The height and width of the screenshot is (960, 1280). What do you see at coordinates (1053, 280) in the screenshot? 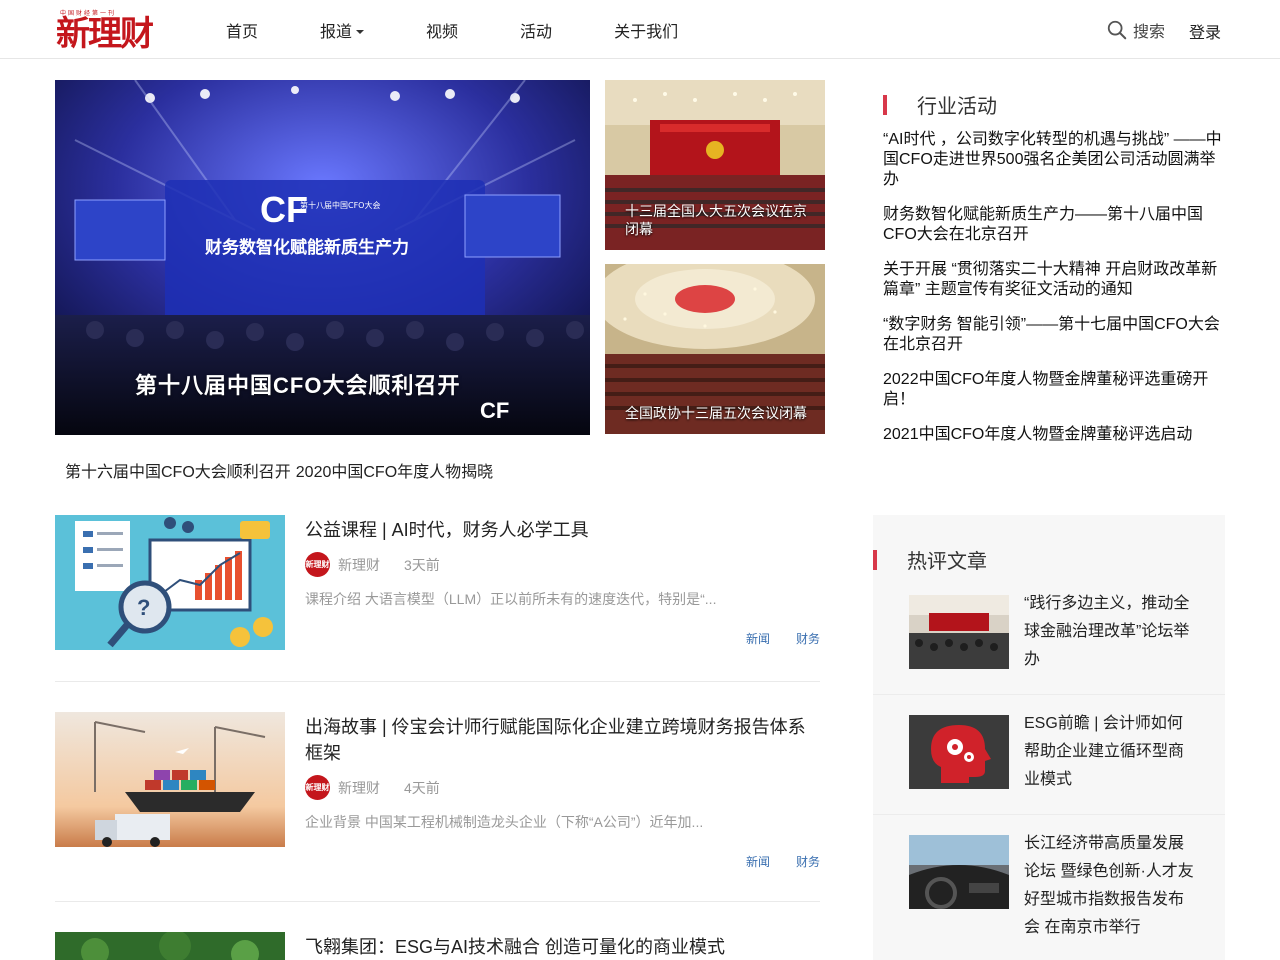
I see `event-item: 关于开展 “贯彻落实二十大精神 开启财政改革新篇章” 主题宣传有奖征文活动的通知` at bounding box center [1053, 280].